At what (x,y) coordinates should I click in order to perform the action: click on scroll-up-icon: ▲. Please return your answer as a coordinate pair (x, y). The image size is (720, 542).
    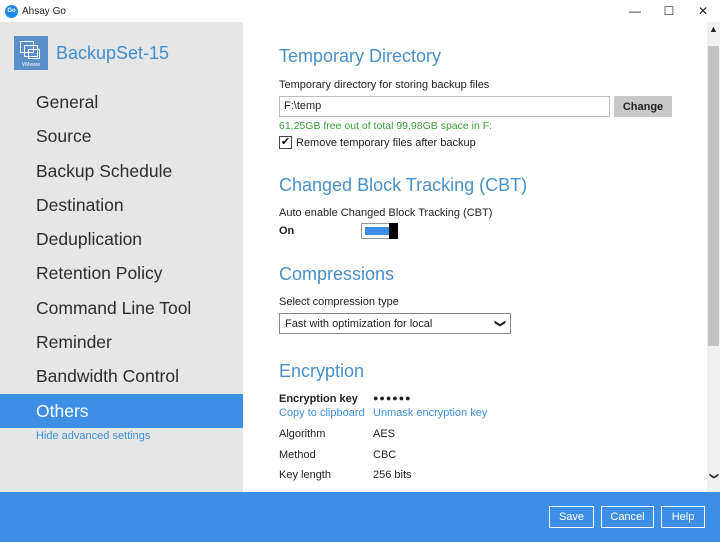
    Looking at the image, I should click on (713, 30).